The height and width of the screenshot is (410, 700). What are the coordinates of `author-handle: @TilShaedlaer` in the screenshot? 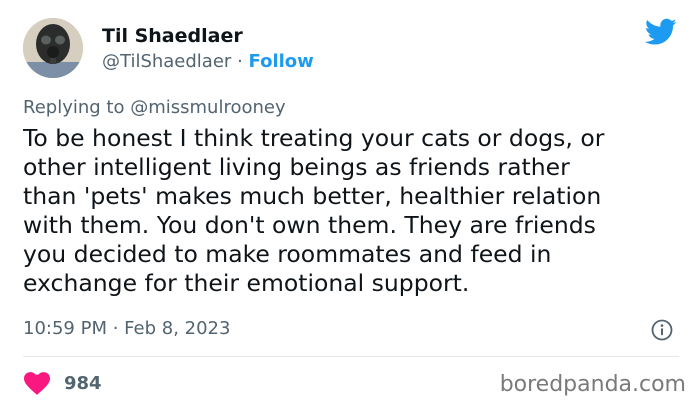 It's located at (166, 61).